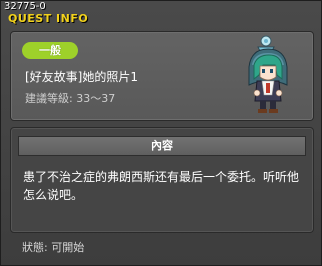  I want to click on recommended-level: 建議等級: 33～37, so click(70, 98).